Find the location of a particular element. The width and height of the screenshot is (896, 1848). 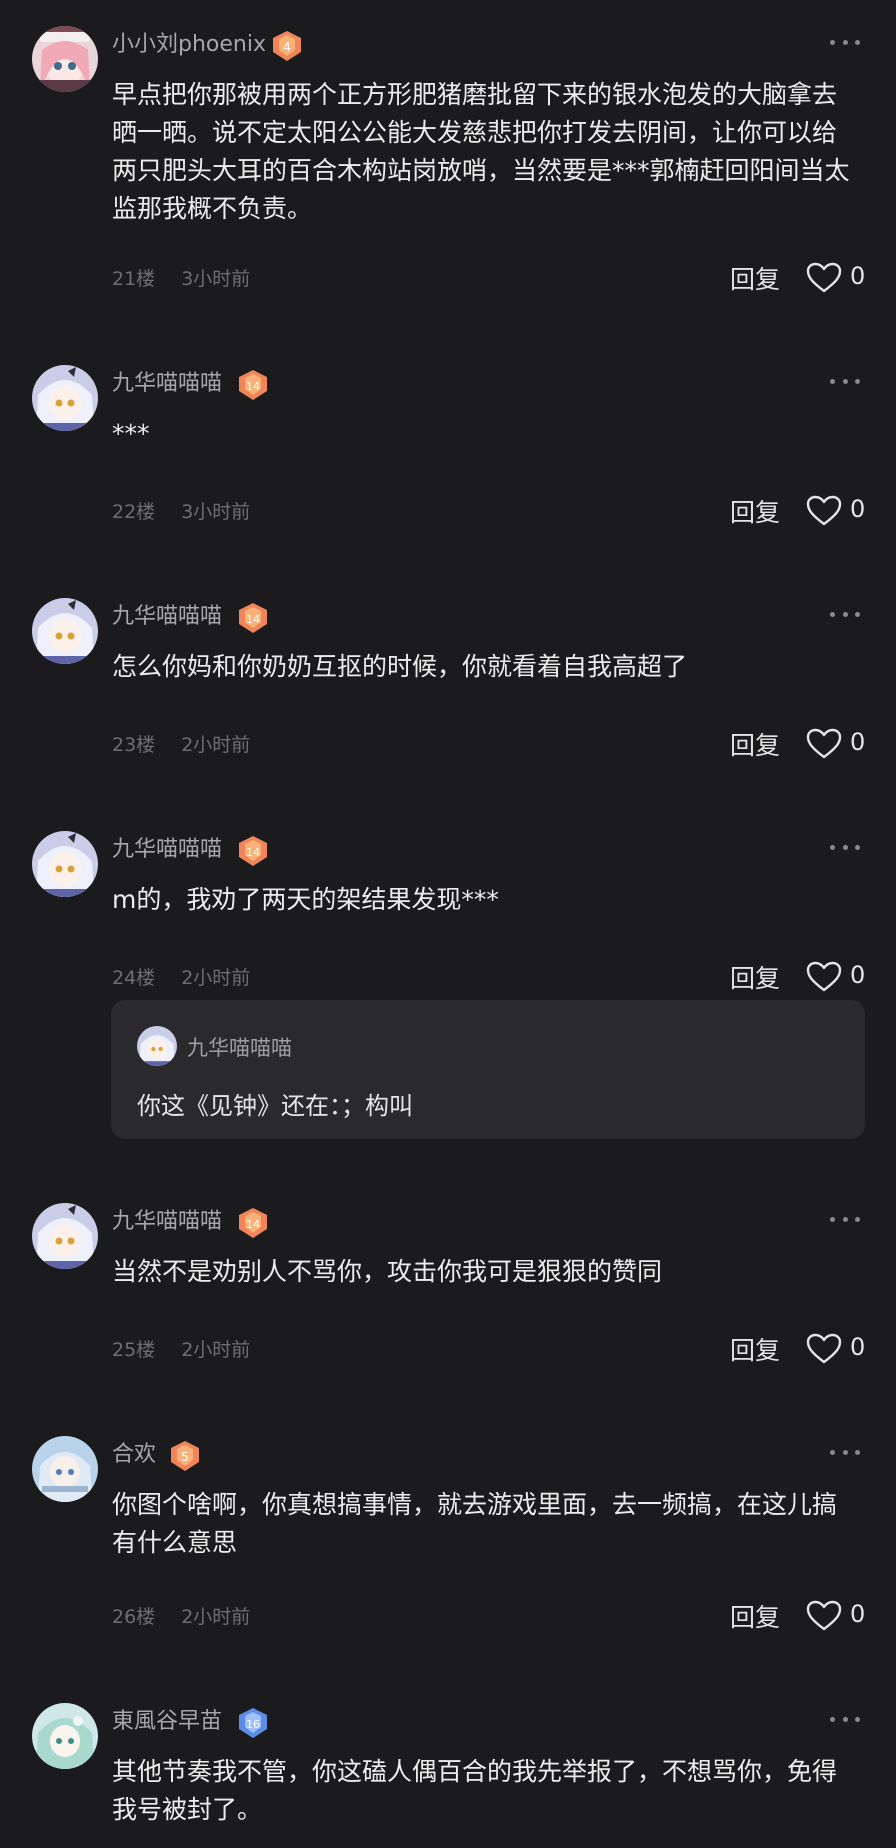

svg-text: 16 is located at coordinates (253, 1724).